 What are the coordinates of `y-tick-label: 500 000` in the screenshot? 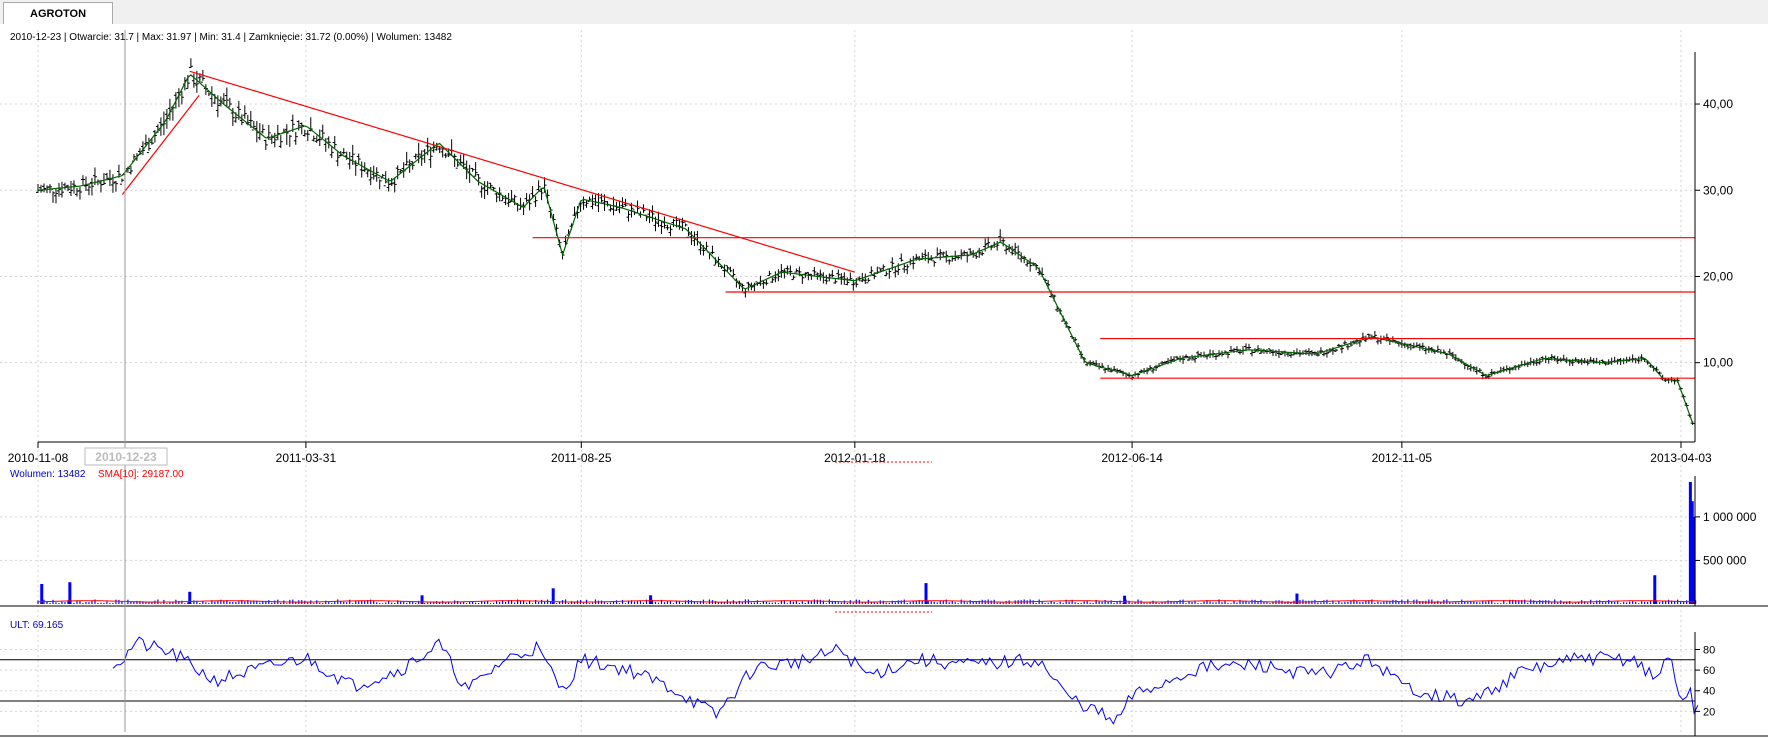 It's located at (1725, 560).